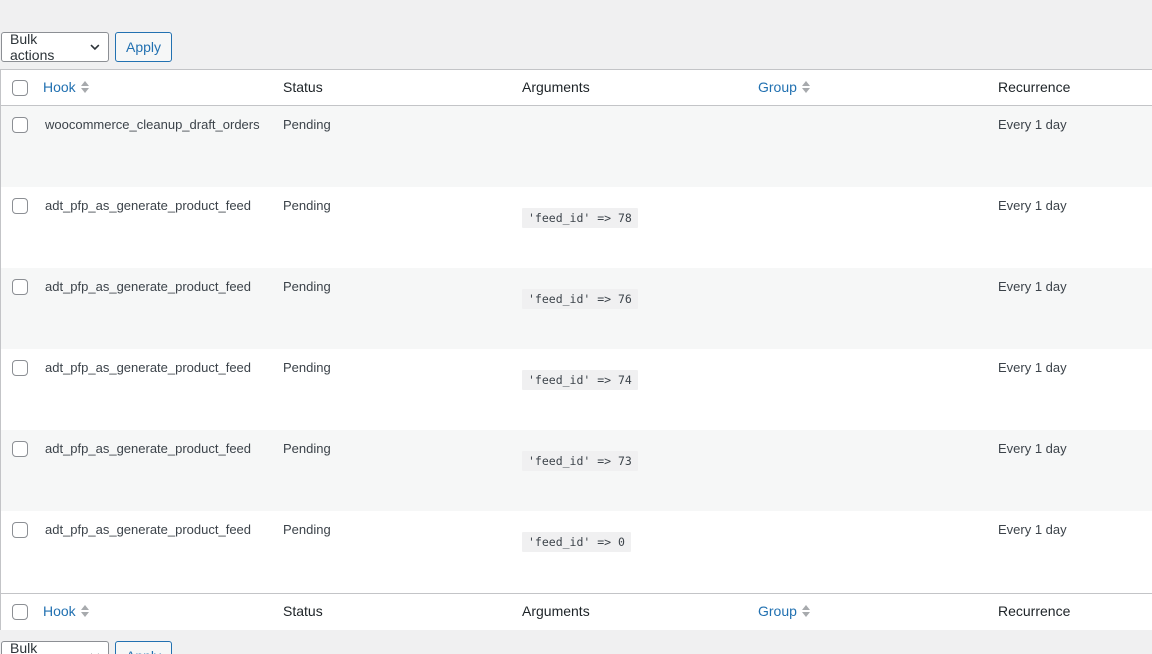 This screenshot has width=1152, height=654. What do you see at coordinates (580, 218) in the screenshot?
I see `row-arguments: 'feed_id' => 78` at bounding box center [580, 218].